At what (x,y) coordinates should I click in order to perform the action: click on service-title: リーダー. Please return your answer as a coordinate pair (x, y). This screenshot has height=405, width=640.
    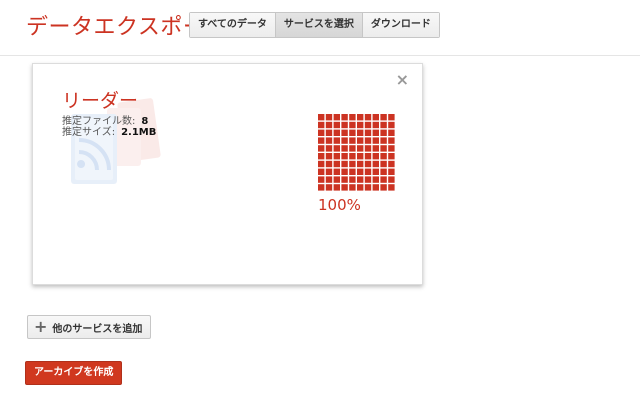
    Looking at the image, I should click on (100, 101).